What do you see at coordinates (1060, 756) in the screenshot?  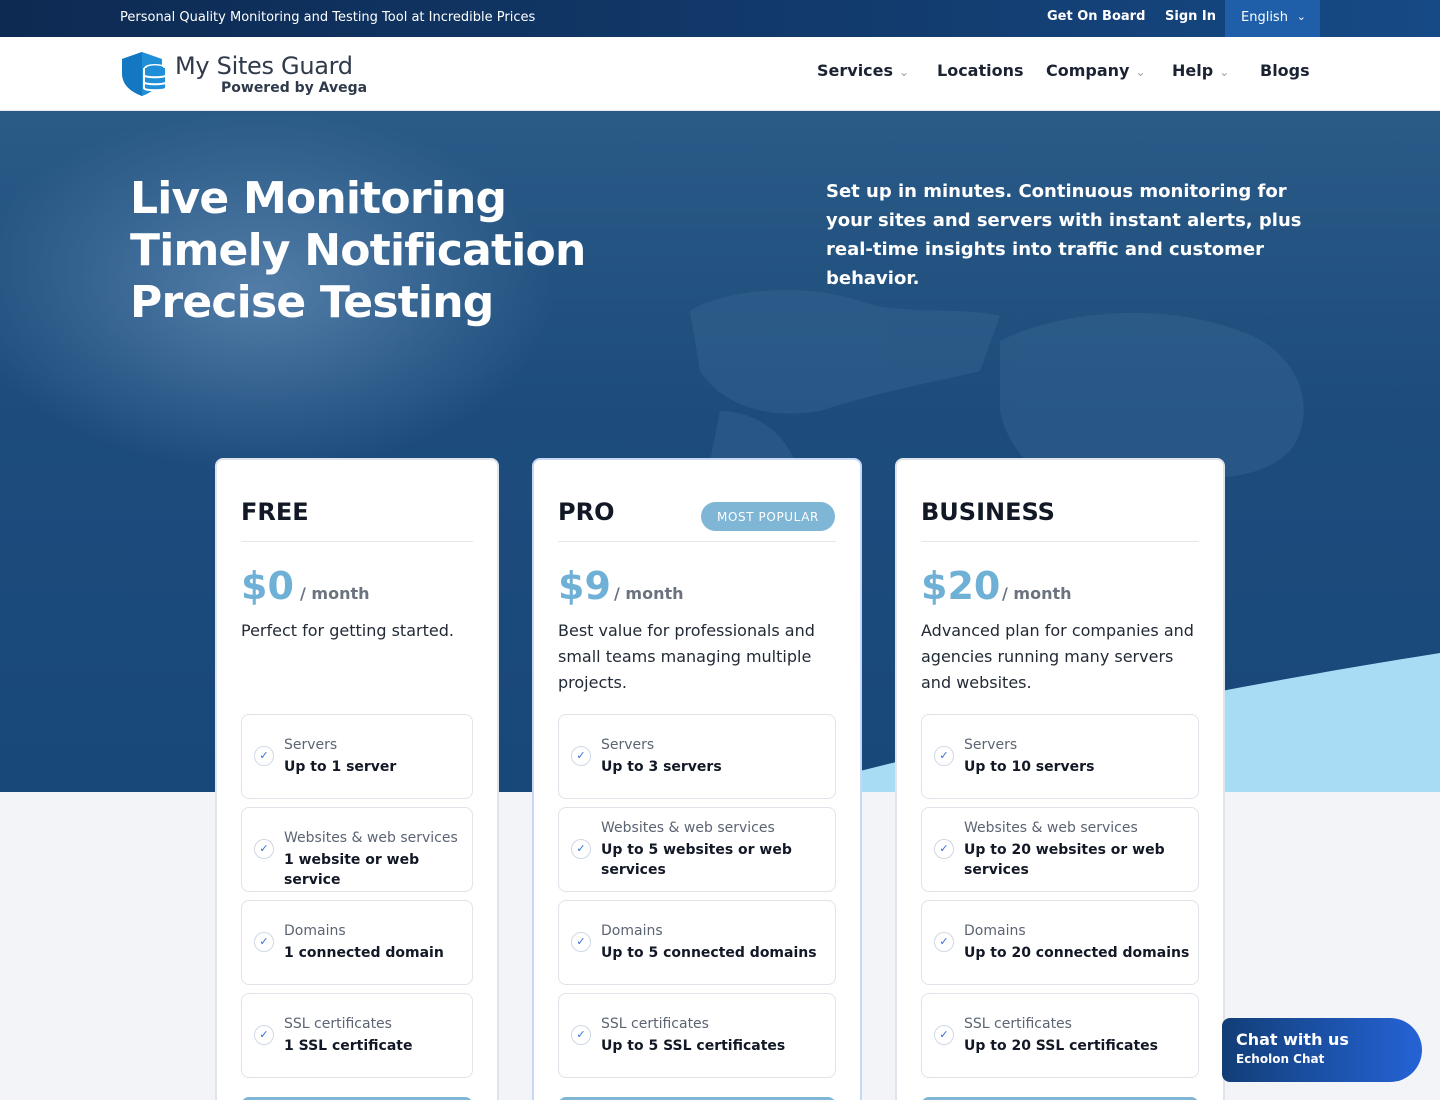 I see `feature-servers: ✓ Servers Up to 10 servers` at bounding box center [1060, 756].